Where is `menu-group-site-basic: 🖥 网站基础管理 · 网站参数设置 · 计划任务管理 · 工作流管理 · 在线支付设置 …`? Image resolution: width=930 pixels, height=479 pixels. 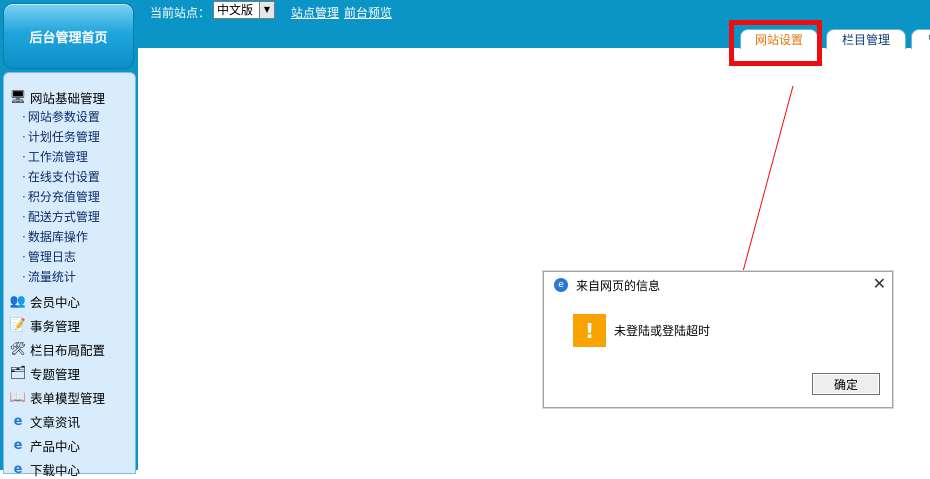
menu-group-site-basic: 🖥 网站基础管理 · 网站参数设置 · 计划任务管理 · 工作流管理 · 在线支付设置 … is located at coordinates (57, 187).